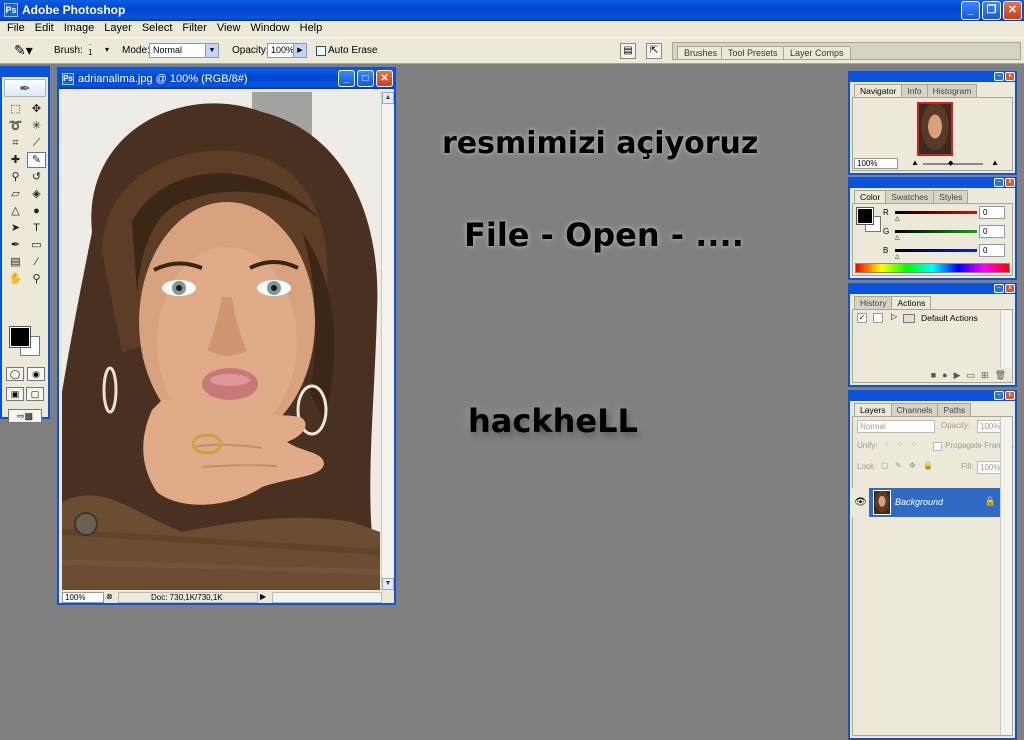  Describe the element at coordinates (25, 416) in the screenshot. I see `edit-in-imageready-icon: ⇨▩` at that location.